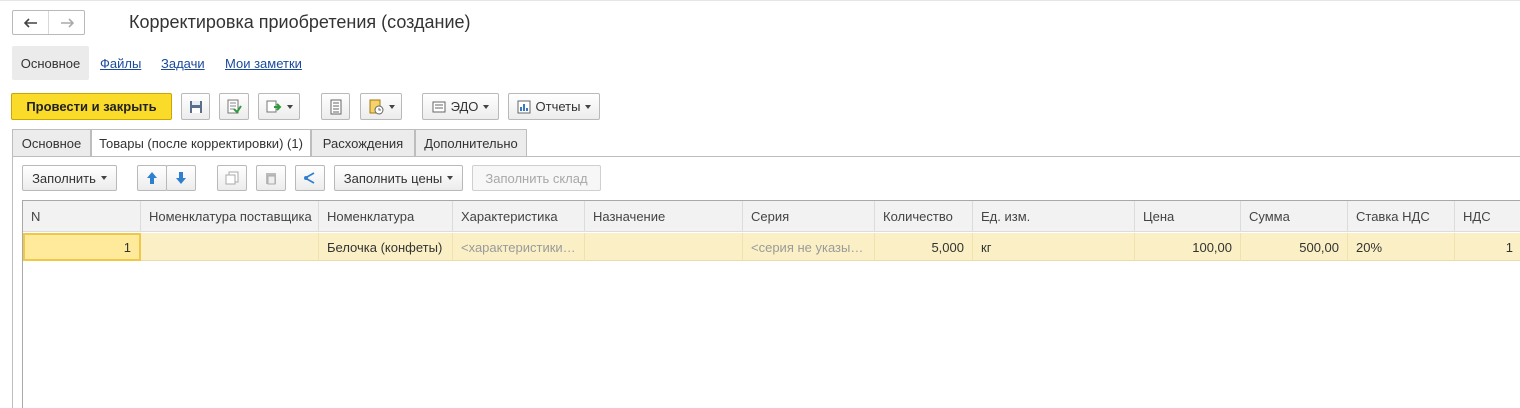 The height and width of the screenshot is (408, 1520). I want to click on column-header-vat: НДС, so click(1487, 216).